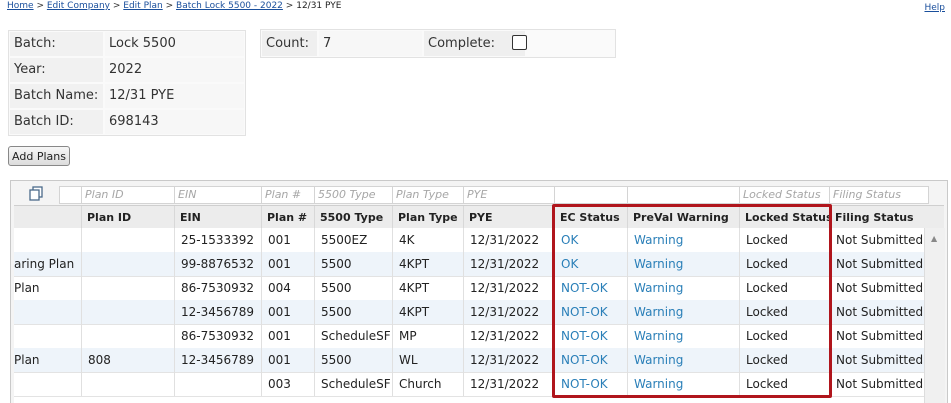 This screenshot has height=403, width=951. What do you see at coordinates (27, 288) in the screenshot?
I see `cell-name: Plan` at bounding box center [27, 288].